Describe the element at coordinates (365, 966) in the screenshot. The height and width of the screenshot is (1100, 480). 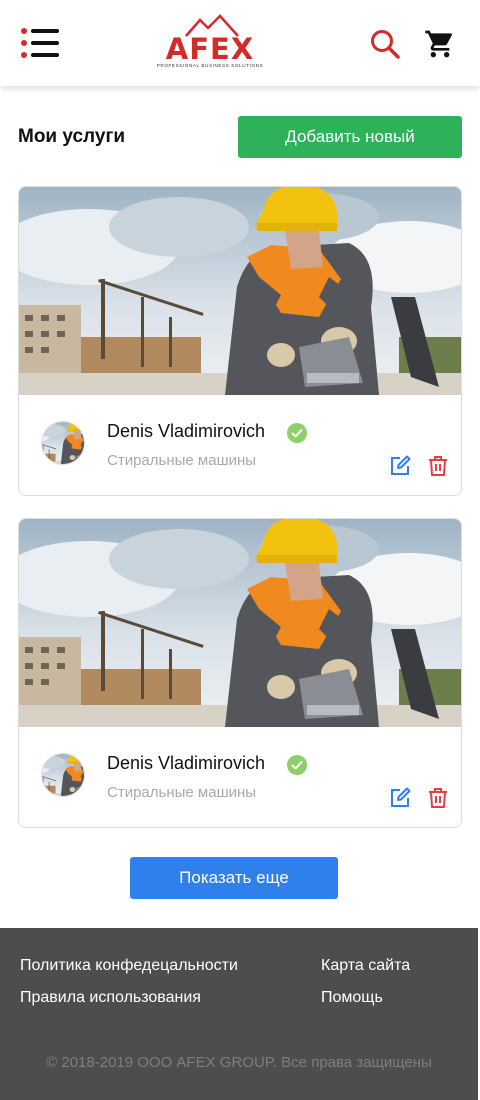
I see `footer-link-sitemap: Карта сайта` at that location.